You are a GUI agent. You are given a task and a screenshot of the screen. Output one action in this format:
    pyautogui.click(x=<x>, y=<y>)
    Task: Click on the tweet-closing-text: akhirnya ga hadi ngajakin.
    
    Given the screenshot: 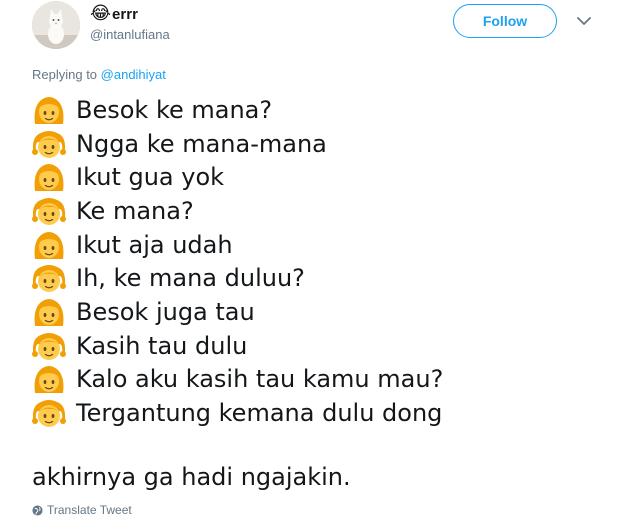 What is the action you would take?
    pyautogui.click(x=191, y=477)
    